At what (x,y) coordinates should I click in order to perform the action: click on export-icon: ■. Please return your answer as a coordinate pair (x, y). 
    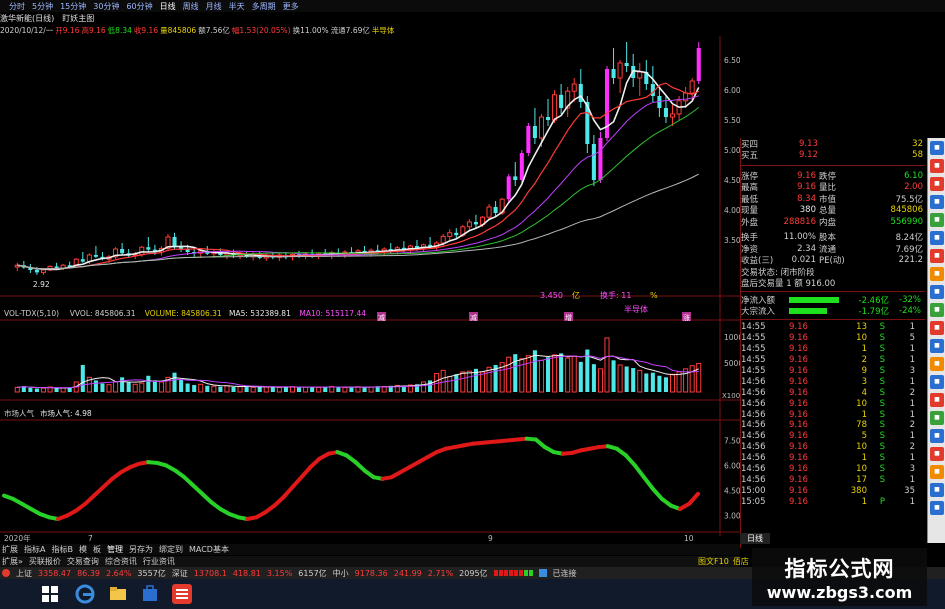
    Looking at the image, I should click on (937, 382).